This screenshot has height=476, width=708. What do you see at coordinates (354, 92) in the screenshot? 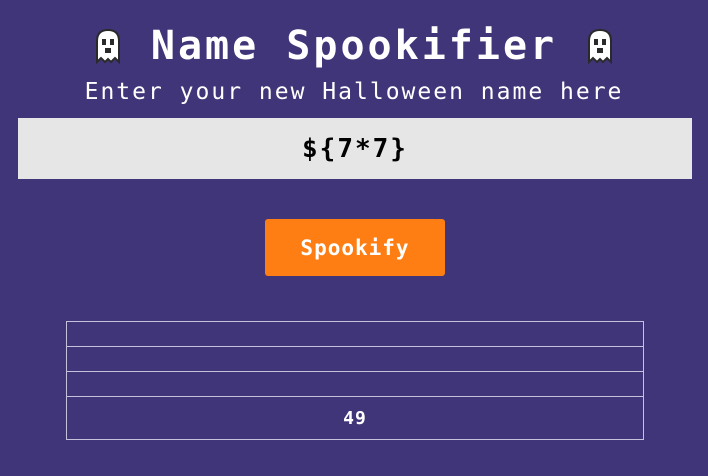
I see `subtitle: Enter your new Halloween name here` at bounding box center [354, 92].